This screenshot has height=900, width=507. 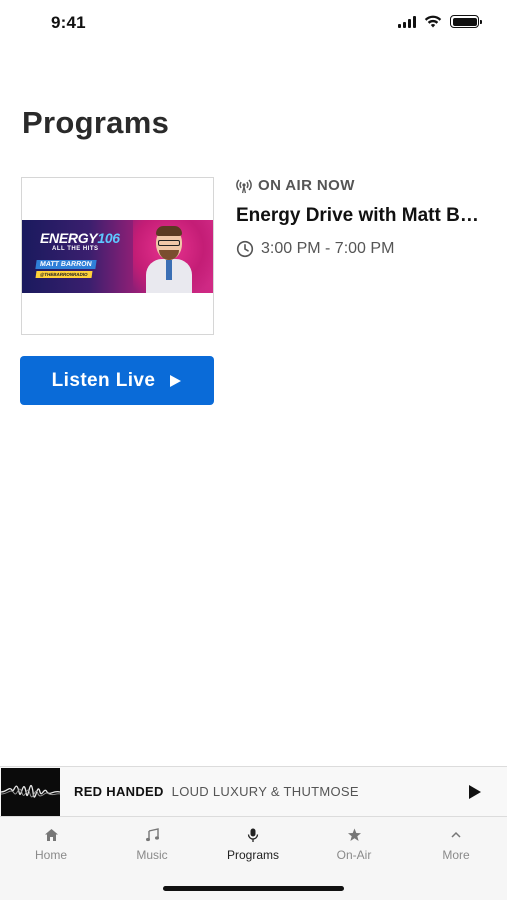 I want to click on artwork-tagline: ALL THE HITS, so click(x=75, y=249).